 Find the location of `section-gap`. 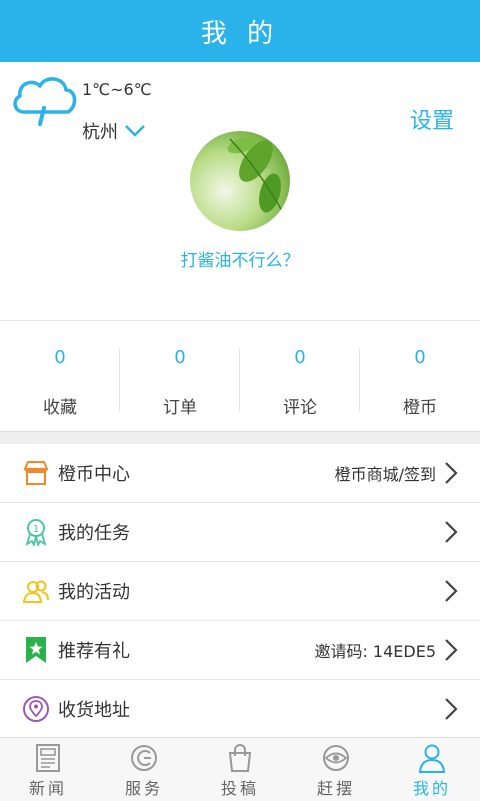

section-gap is located at coordinates (240, 437).